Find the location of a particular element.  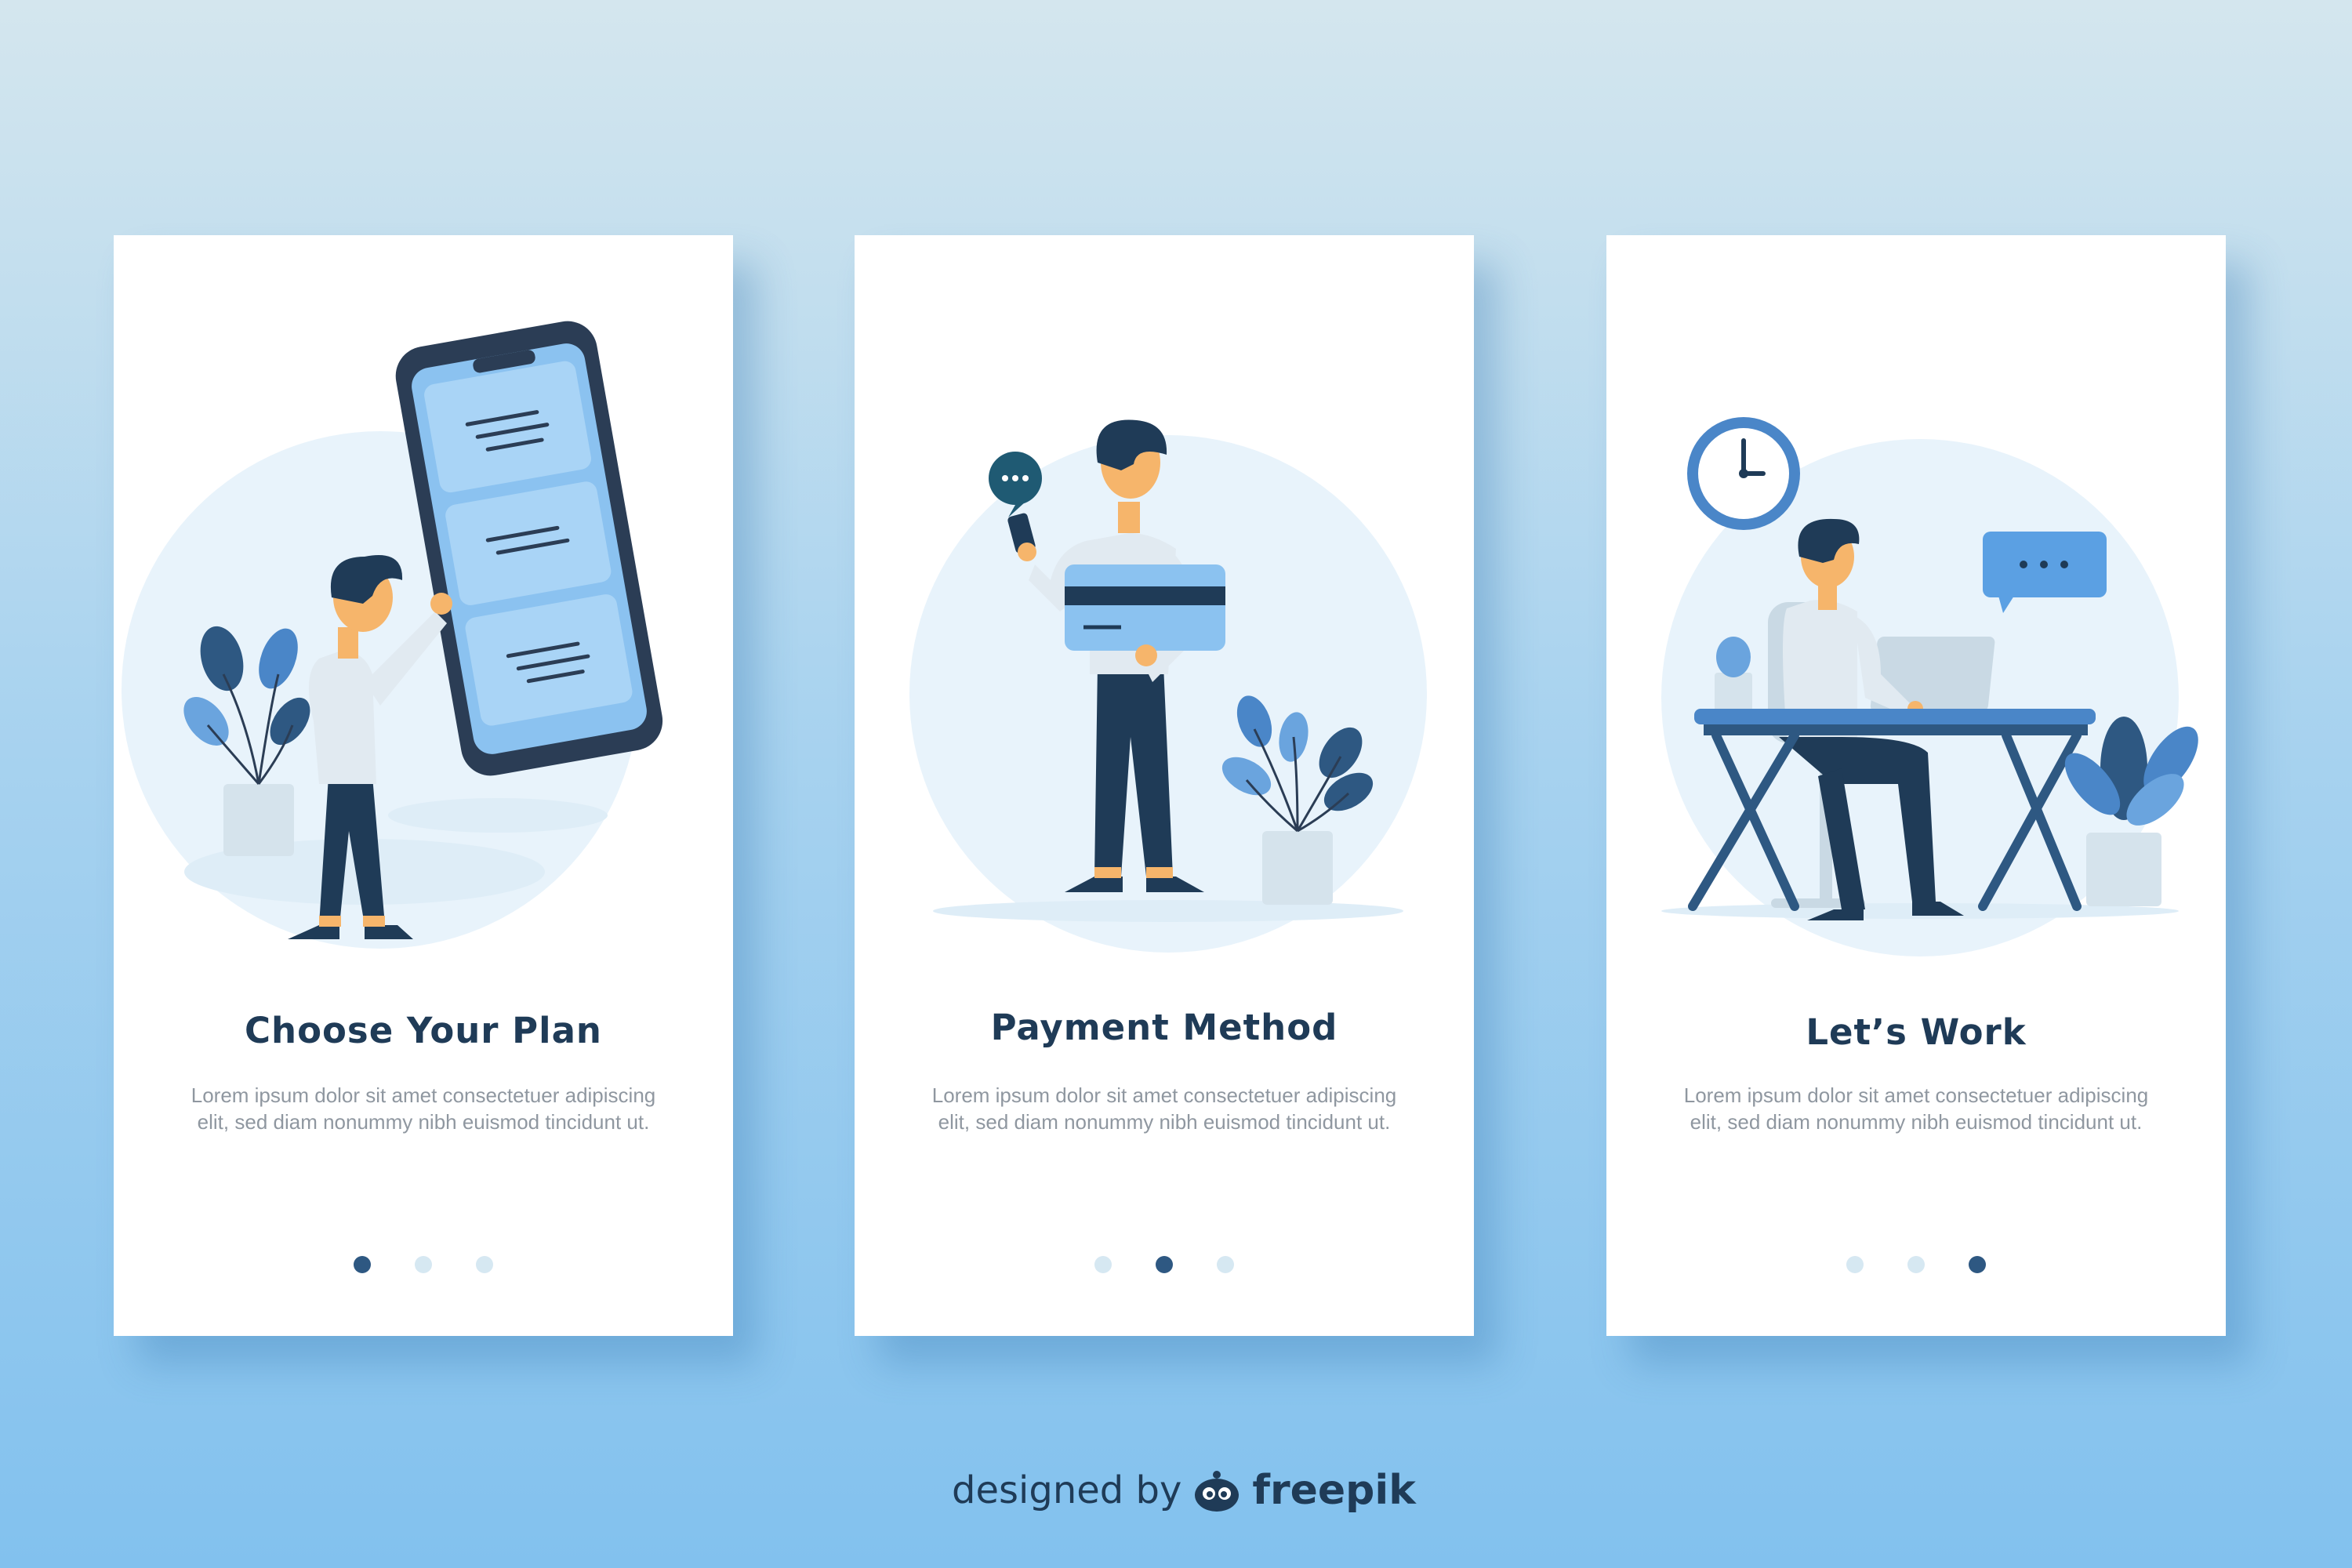

designer-credit: designed by freepik is located at coordinates (1184, 1490).